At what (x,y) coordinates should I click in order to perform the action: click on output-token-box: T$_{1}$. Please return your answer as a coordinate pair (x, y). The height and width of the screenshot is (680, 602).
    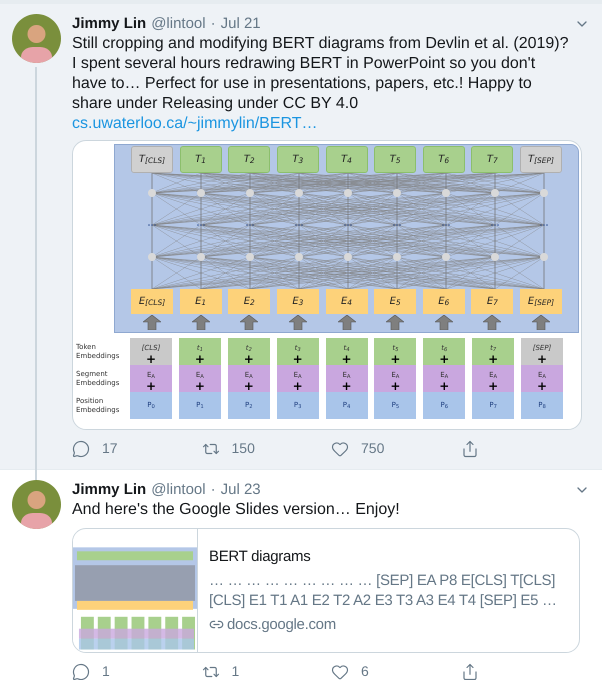
    Looking at the image, I should click on (201, 159).